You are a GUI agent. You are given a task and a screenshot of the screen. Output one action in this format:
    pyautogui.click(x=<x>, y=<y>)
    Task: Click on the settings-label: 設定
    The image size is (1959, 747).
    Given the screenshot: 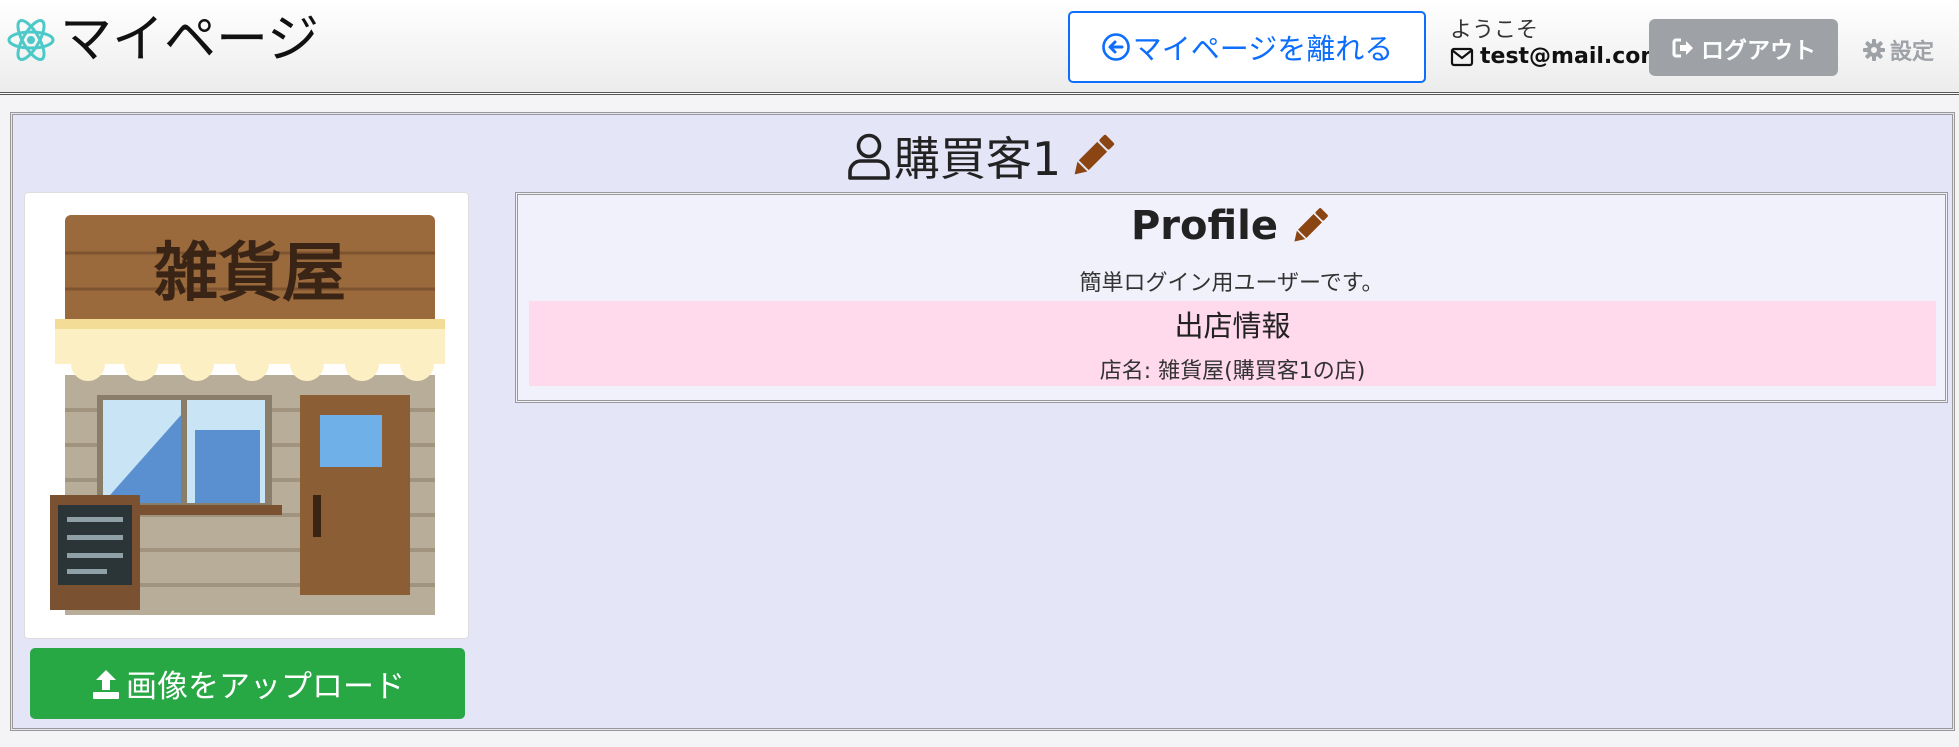 What is the action you would take?
    pyautogui.click(x=1912, y=52)
    